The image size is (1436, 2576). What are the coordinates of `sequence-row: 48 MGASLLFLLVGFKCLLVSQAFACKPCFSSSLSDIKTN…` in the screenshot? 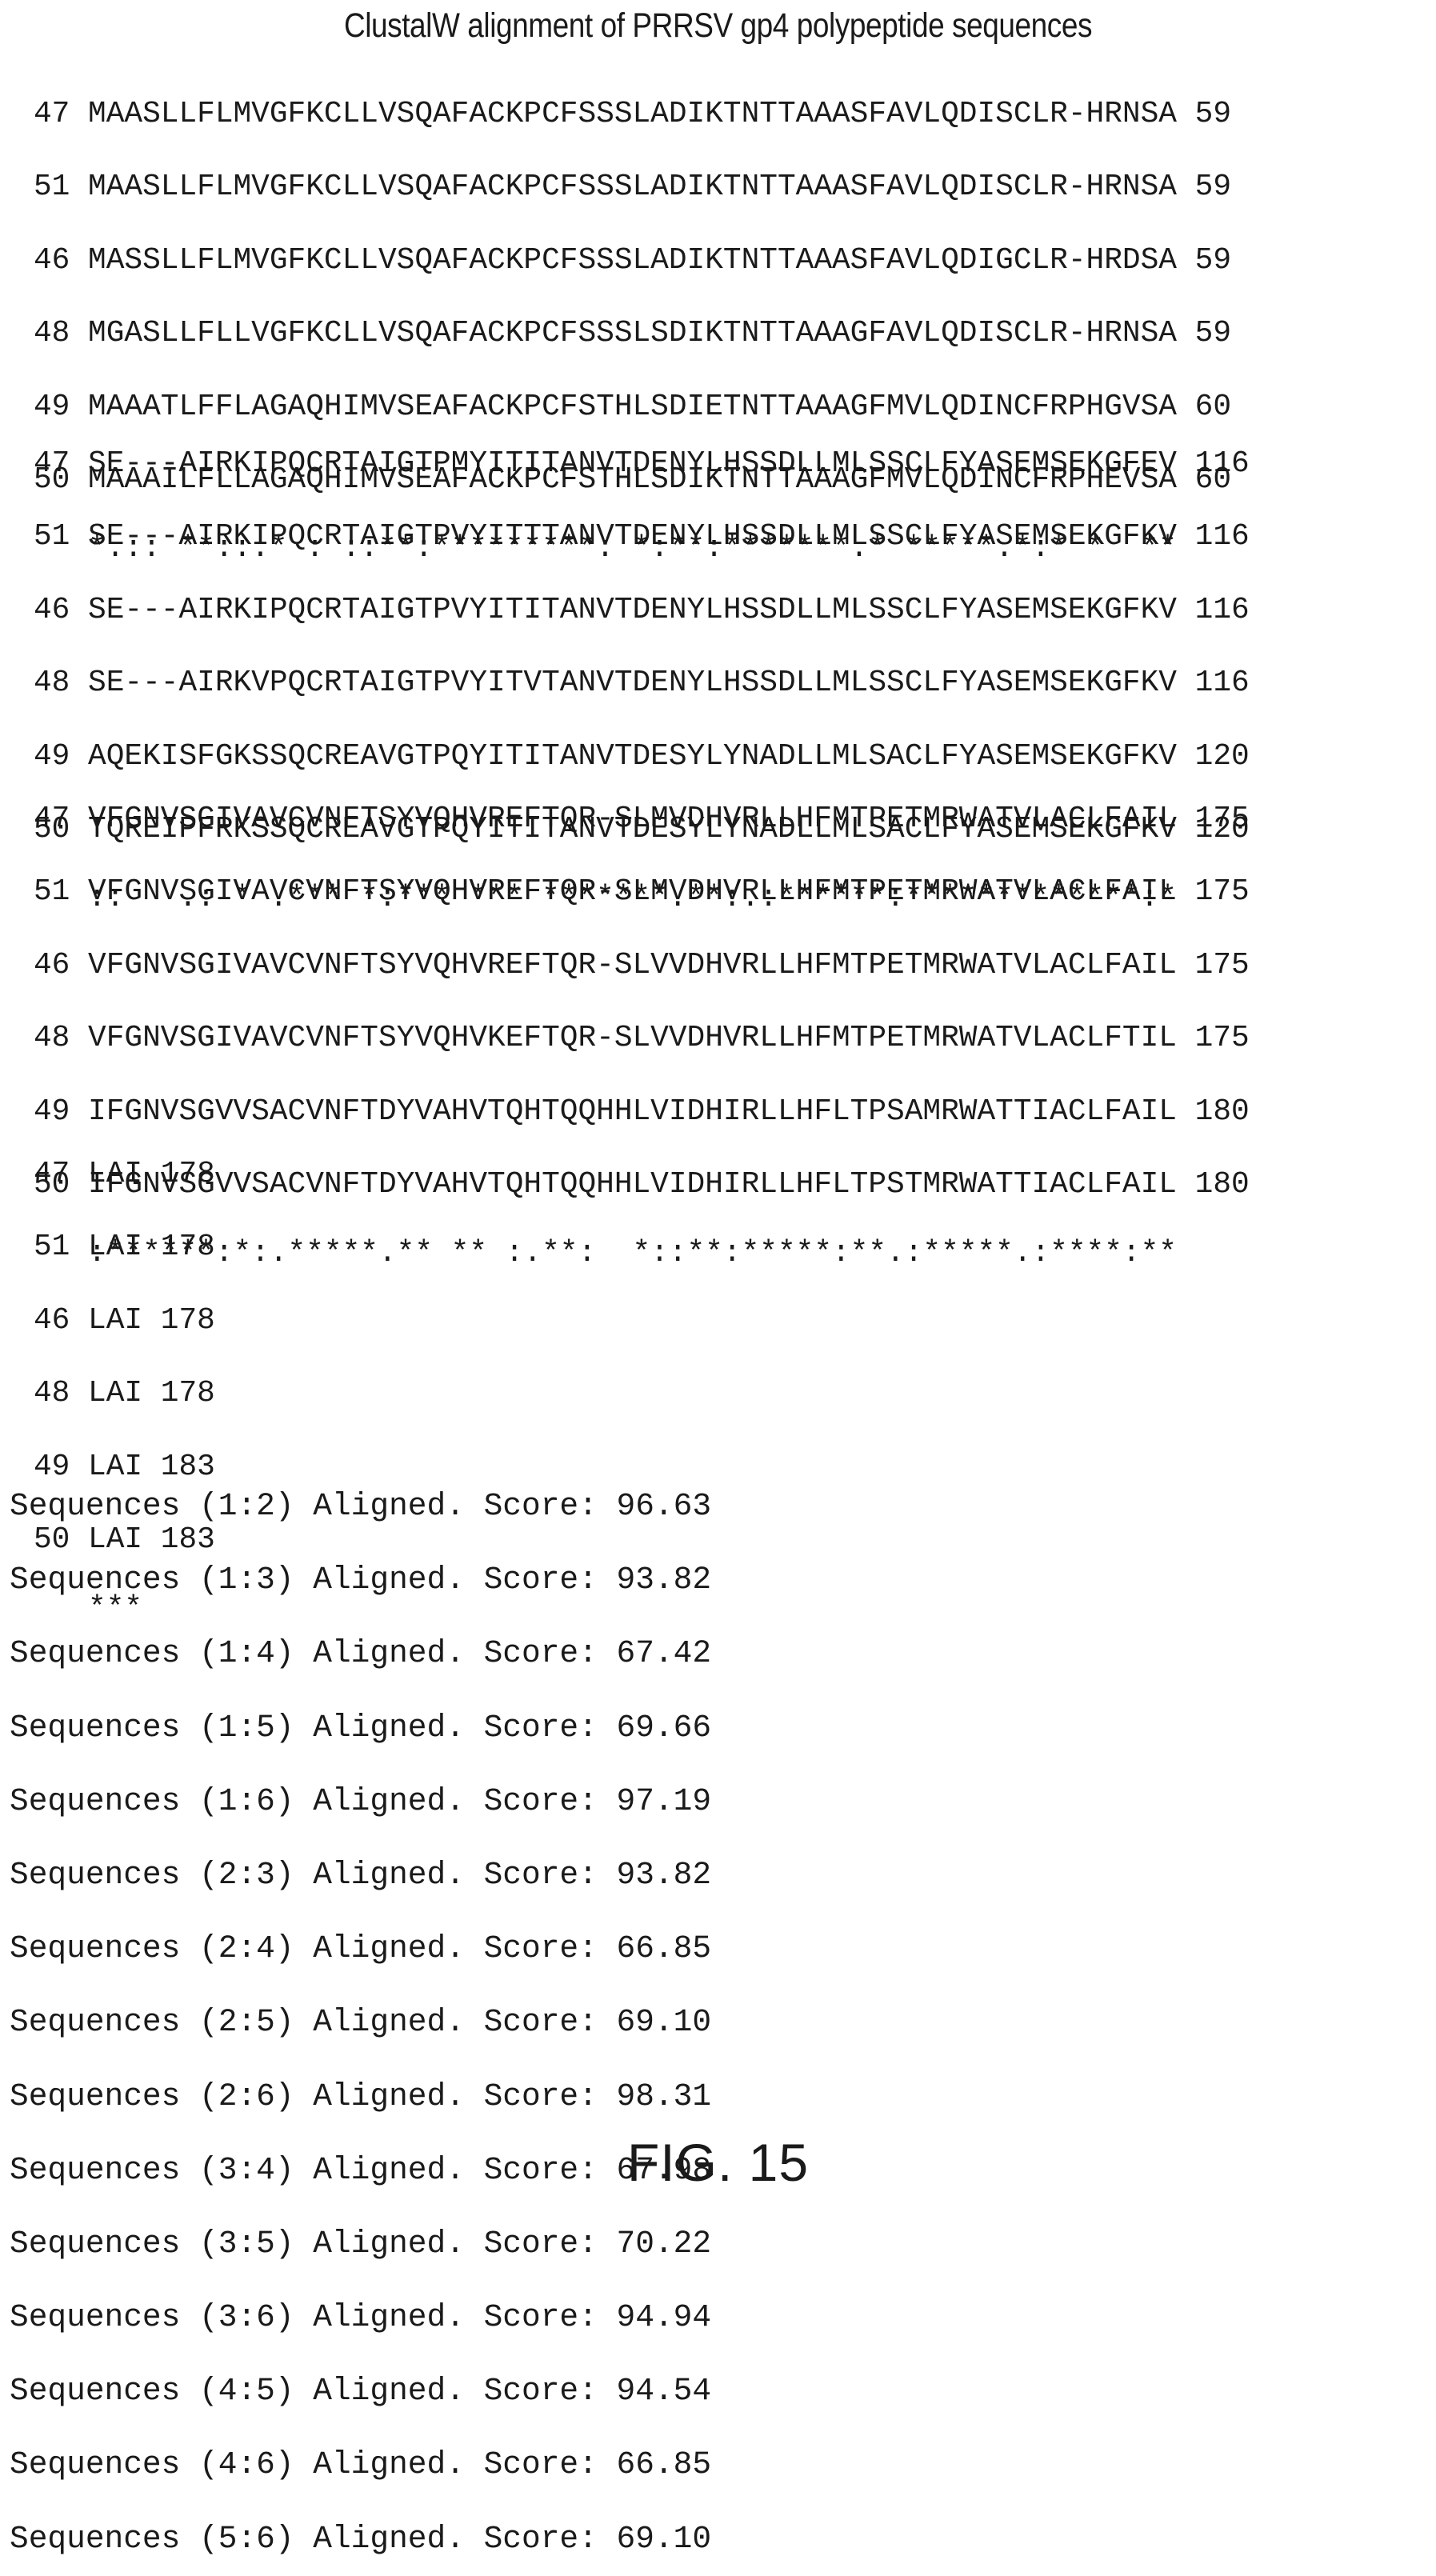 It's located at (632, 334).